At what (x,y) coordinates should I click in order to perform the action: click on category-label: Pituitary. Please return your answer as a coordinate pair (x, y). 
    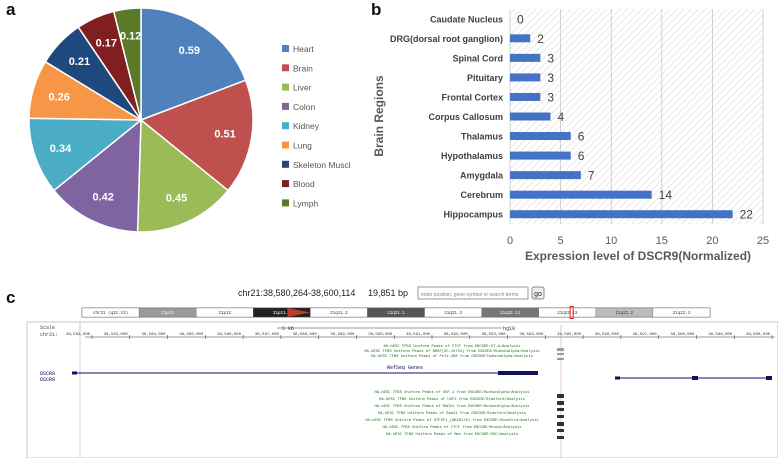
    Looking at the image, I should click on (485, 78).